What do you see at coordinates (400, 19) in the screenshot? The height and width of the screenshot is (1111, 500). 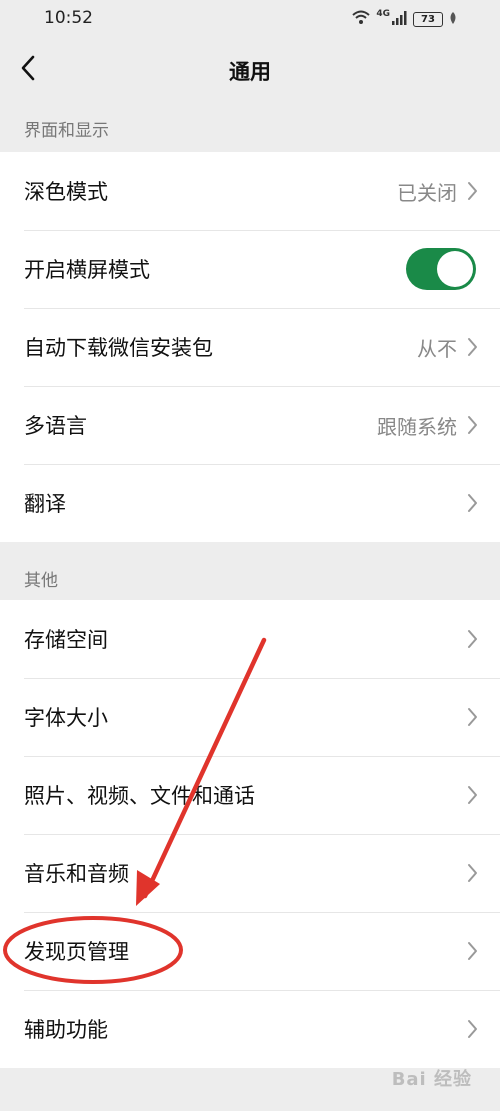 I see `signal-icon` at bounding box center [400, 19].